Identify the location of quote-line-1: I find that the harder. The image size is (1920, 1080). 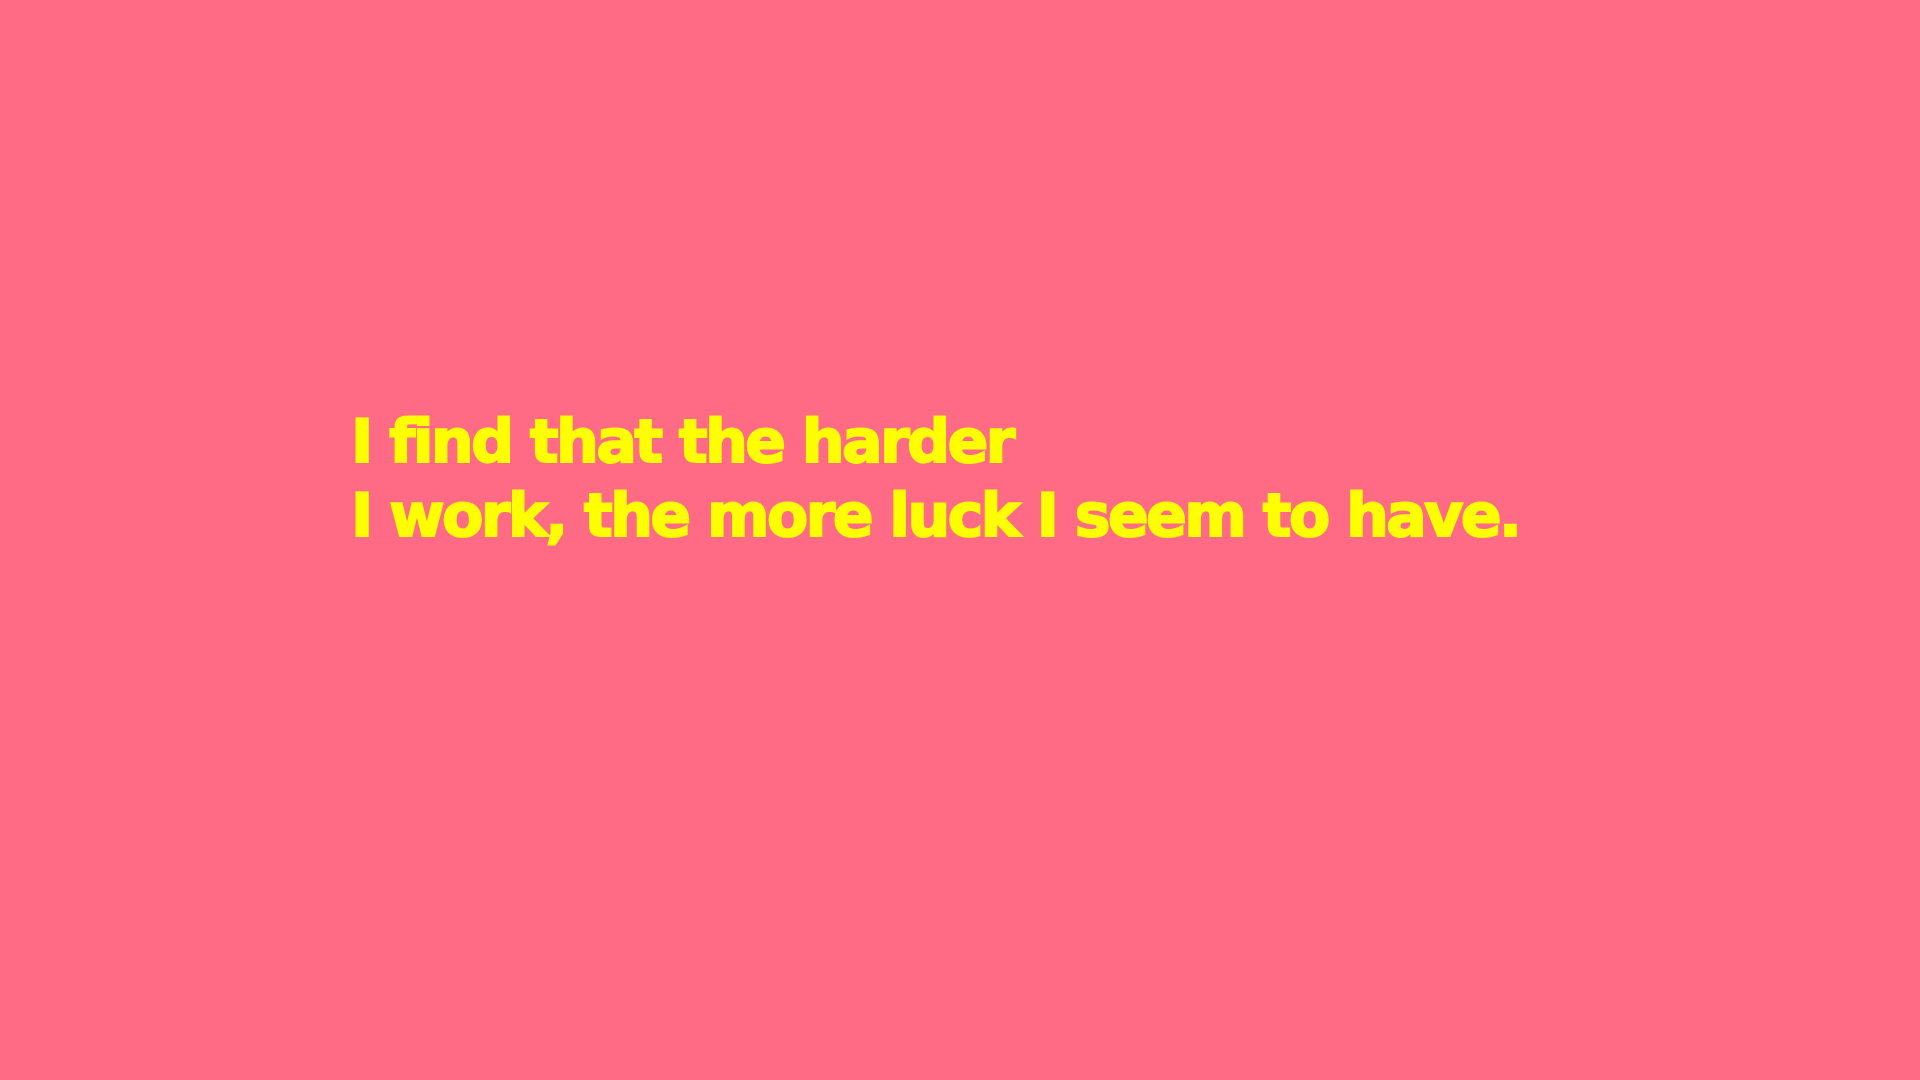
(683, 442).